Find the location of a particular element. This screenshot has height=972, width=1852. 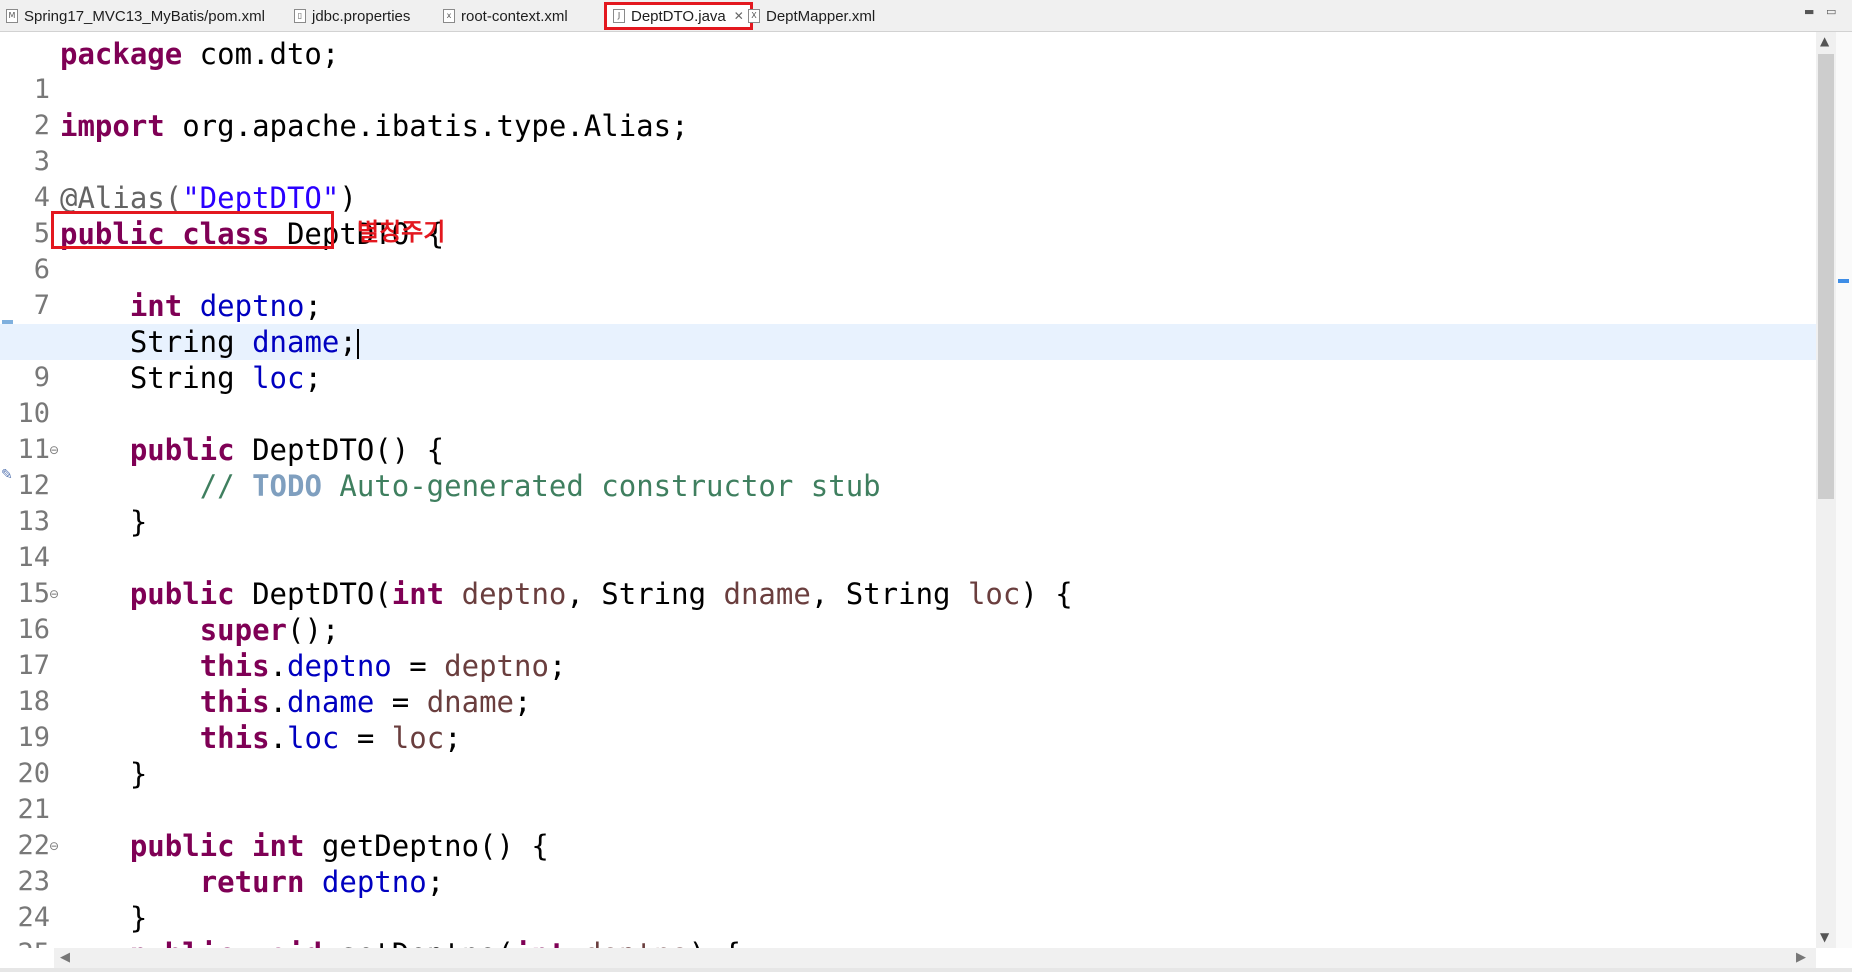

maven-file-icon: M is located at coordinates (12, 16).